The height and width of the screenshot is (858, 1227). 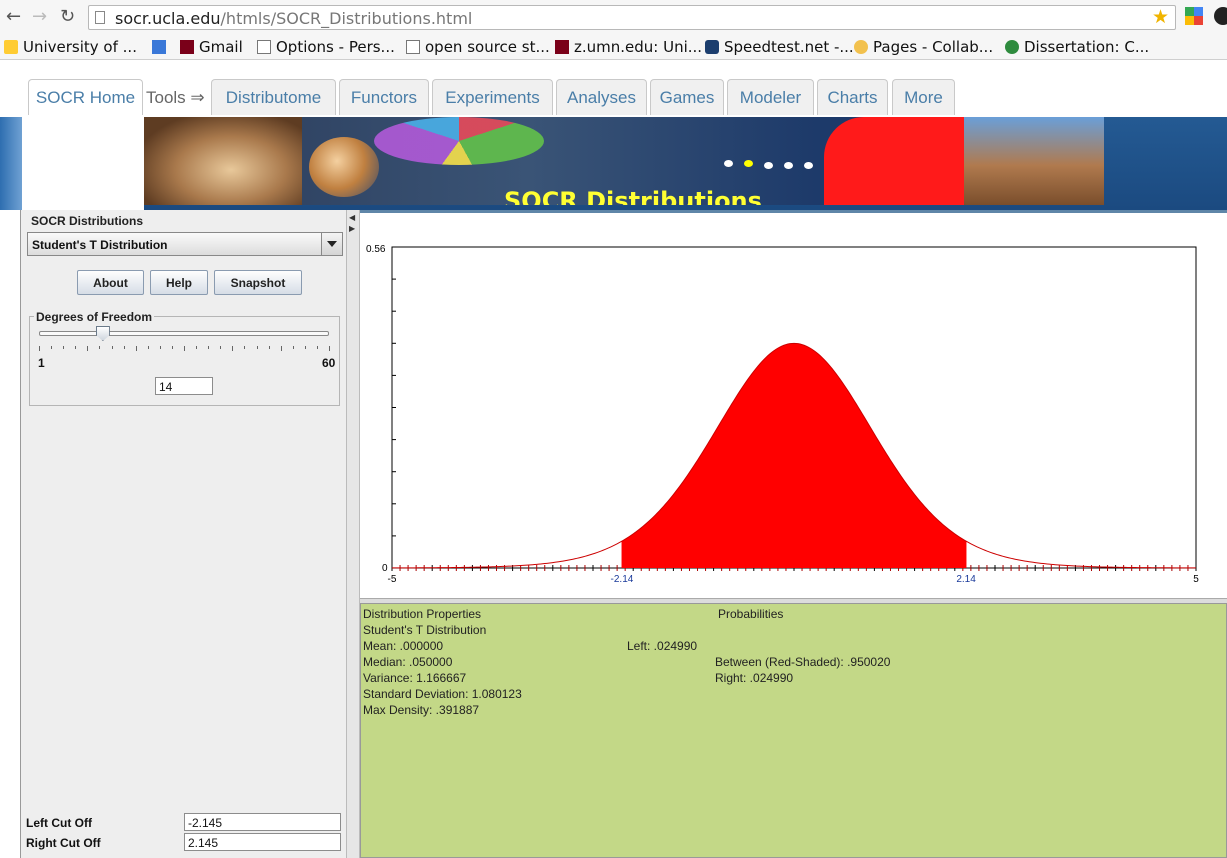 I want to click on tab-distributome: Distributome, so click(x=273, y=97).